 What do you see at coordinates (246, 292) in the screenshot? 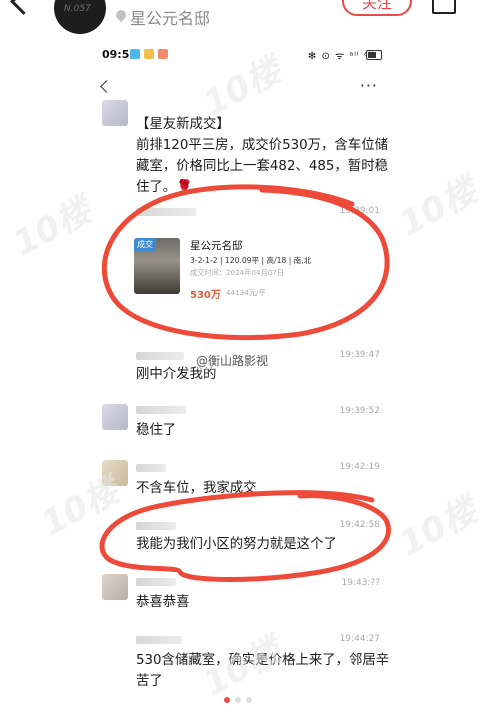
I see `deal-unit-price: 44134元/平` at bounding box center [246, 292].